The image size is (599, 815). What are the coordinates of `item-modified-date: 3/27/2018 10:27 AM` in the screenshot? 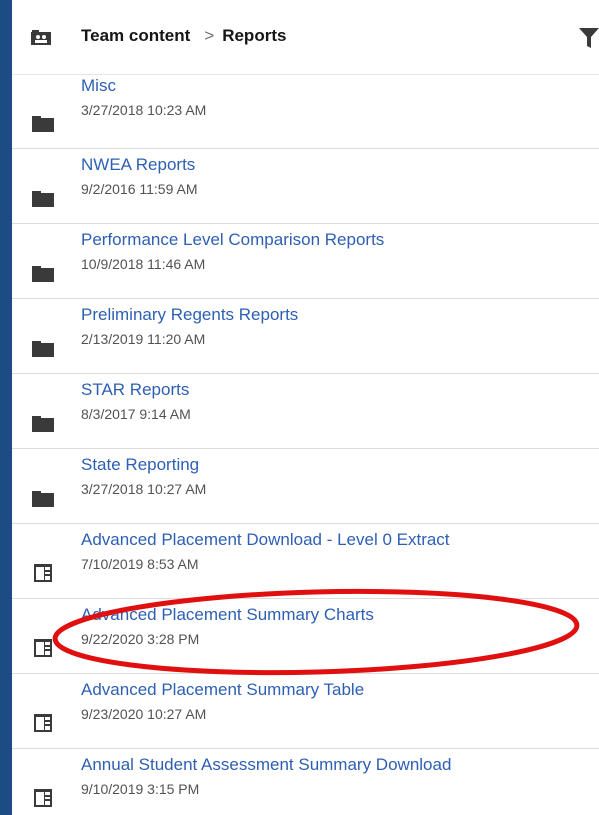 It's located at (144, 489).